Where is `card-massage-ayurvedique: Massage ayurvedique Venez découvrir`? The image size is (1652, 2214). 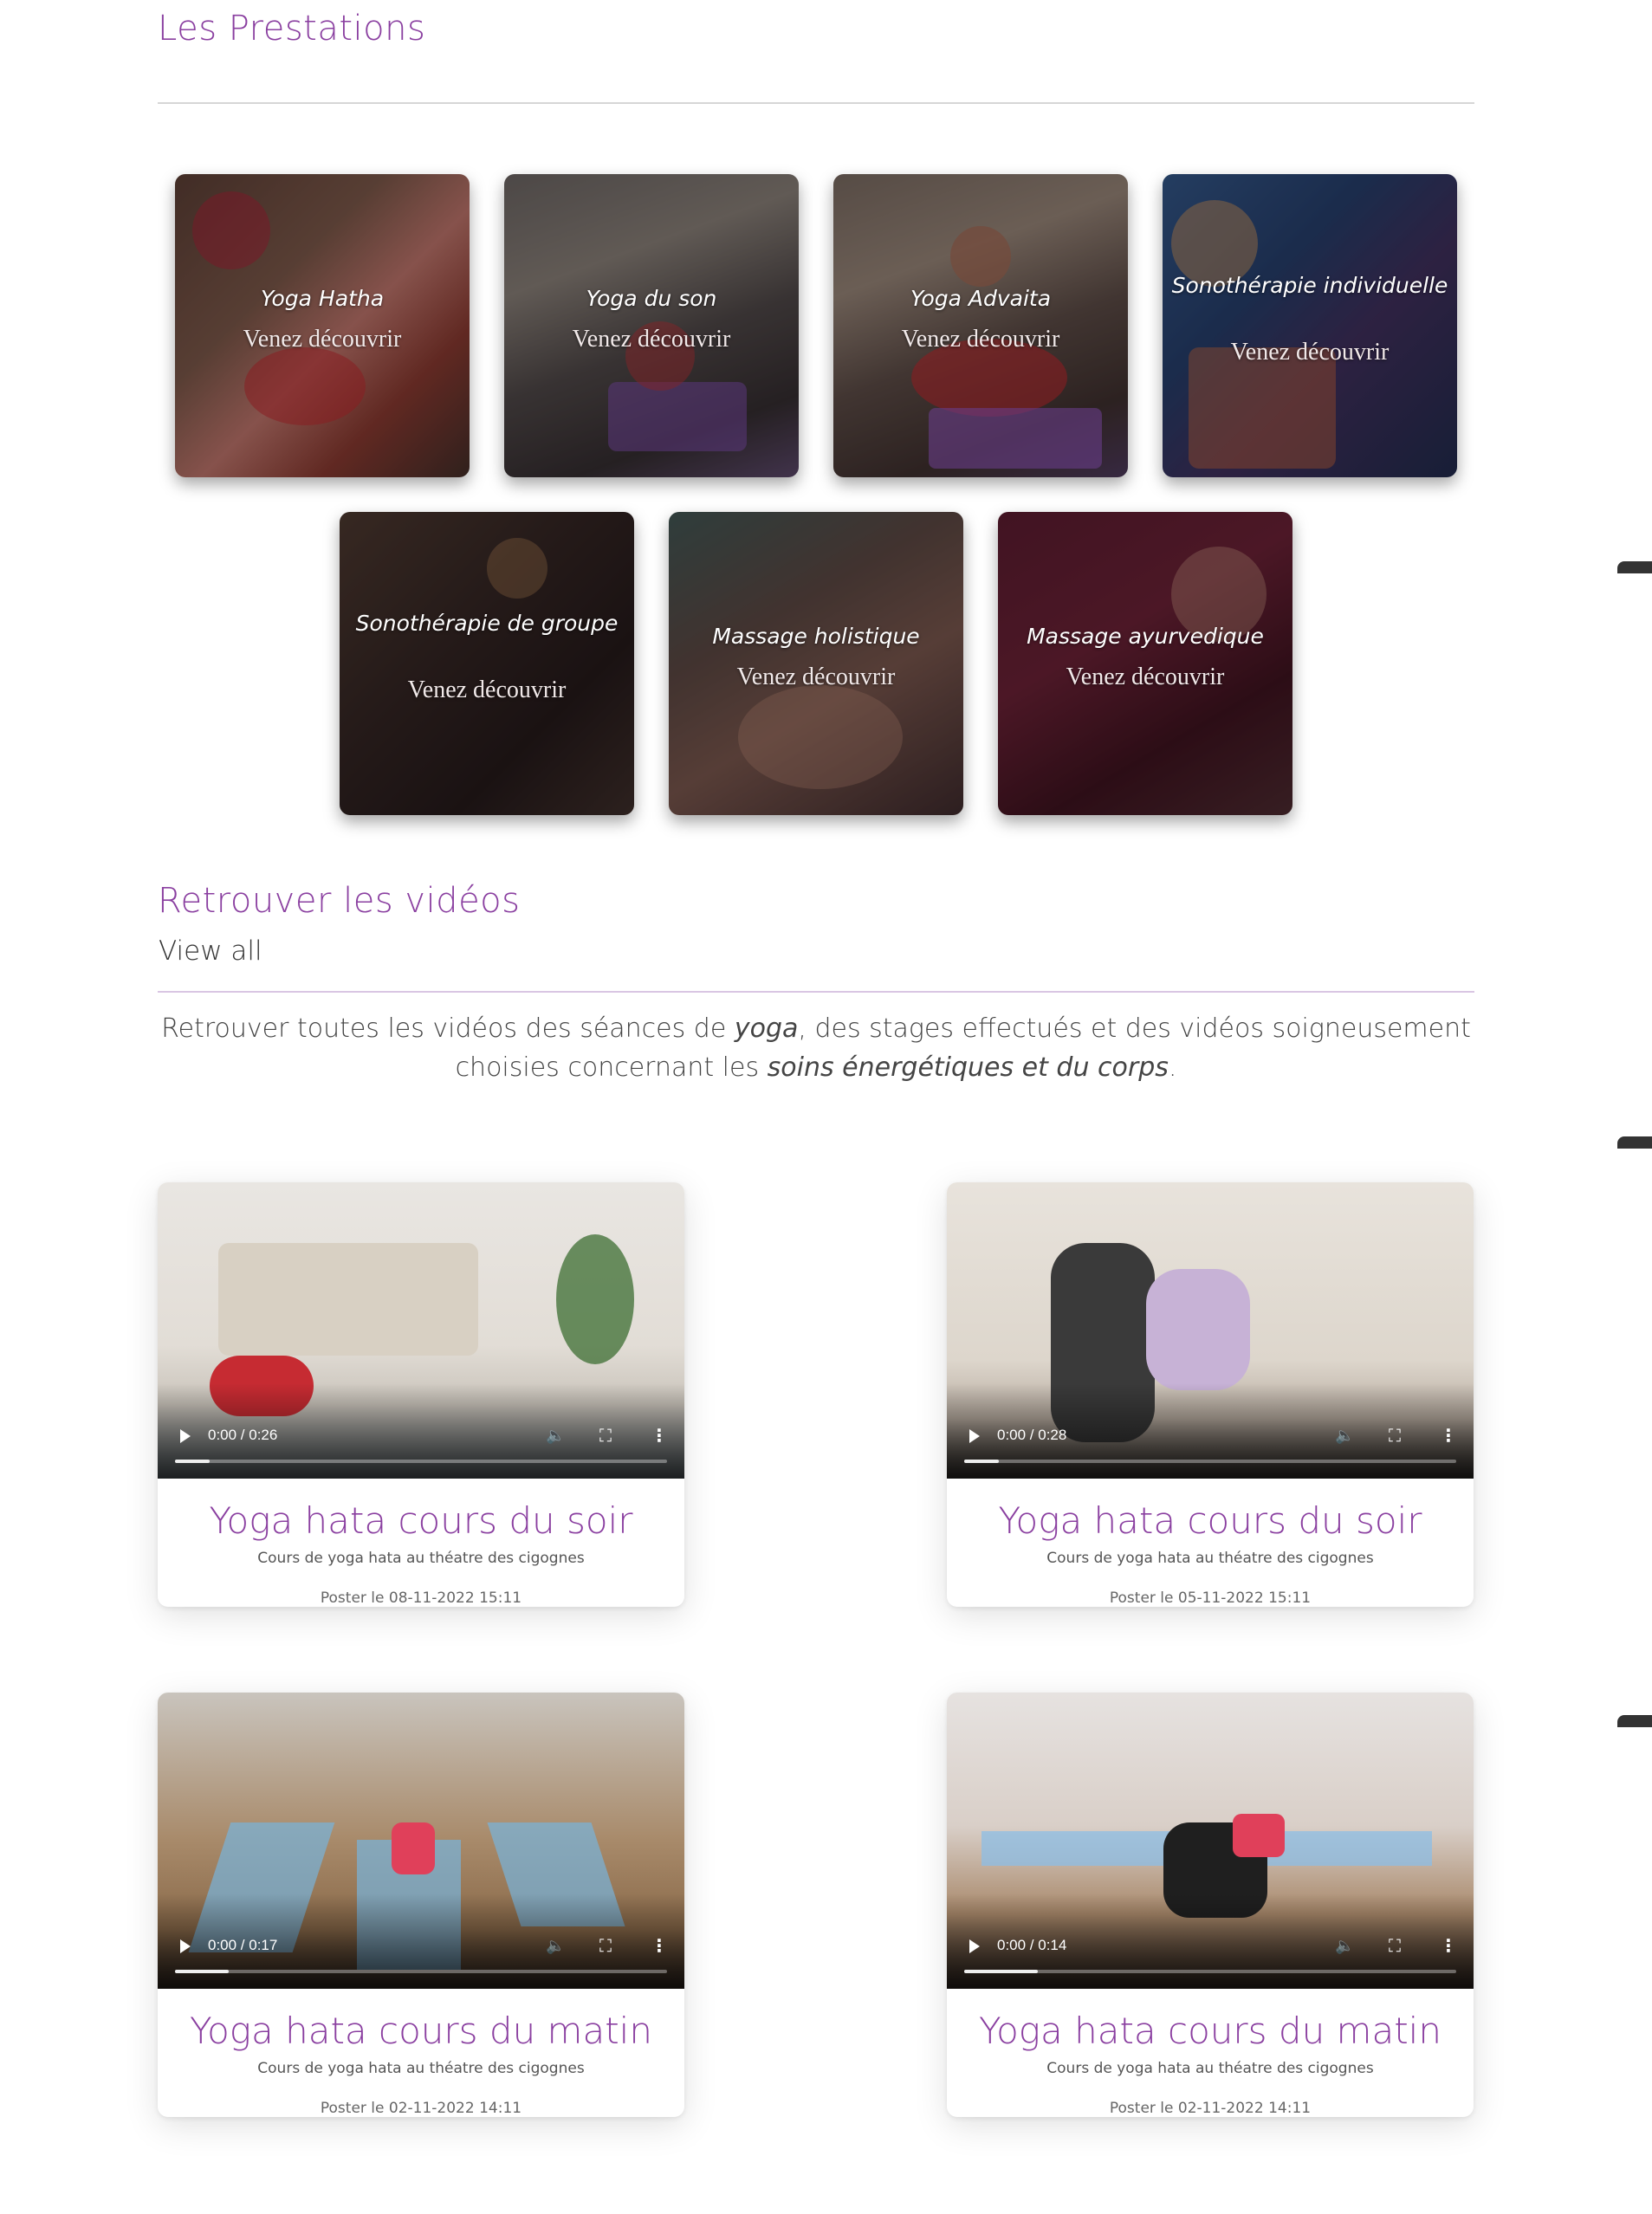
card-massage-ayurvedique: Massage ayurvedique Venez découvrir is located at coordinates (1145, 663).